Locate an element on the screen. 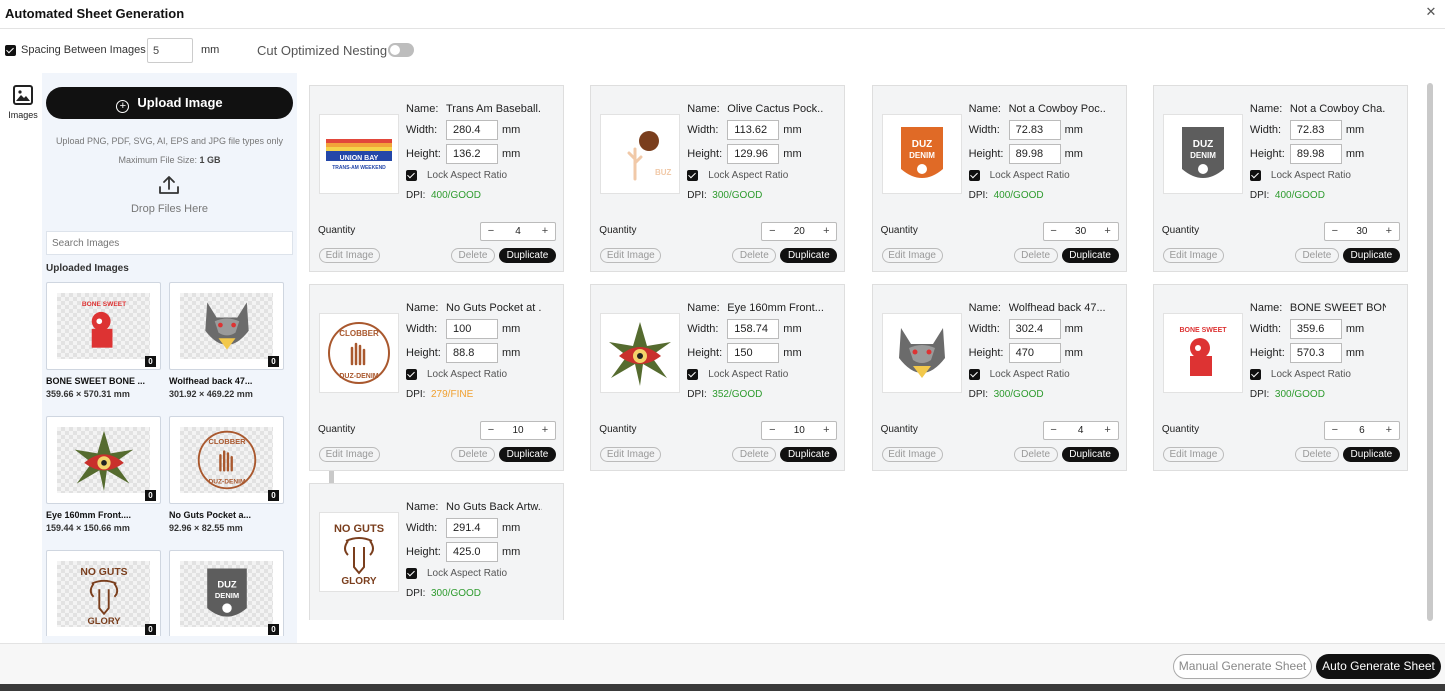 Image resolution: width=1445 pixels, height=691 pixels. width-input: 113.62 is located at coordinates (753, 130).